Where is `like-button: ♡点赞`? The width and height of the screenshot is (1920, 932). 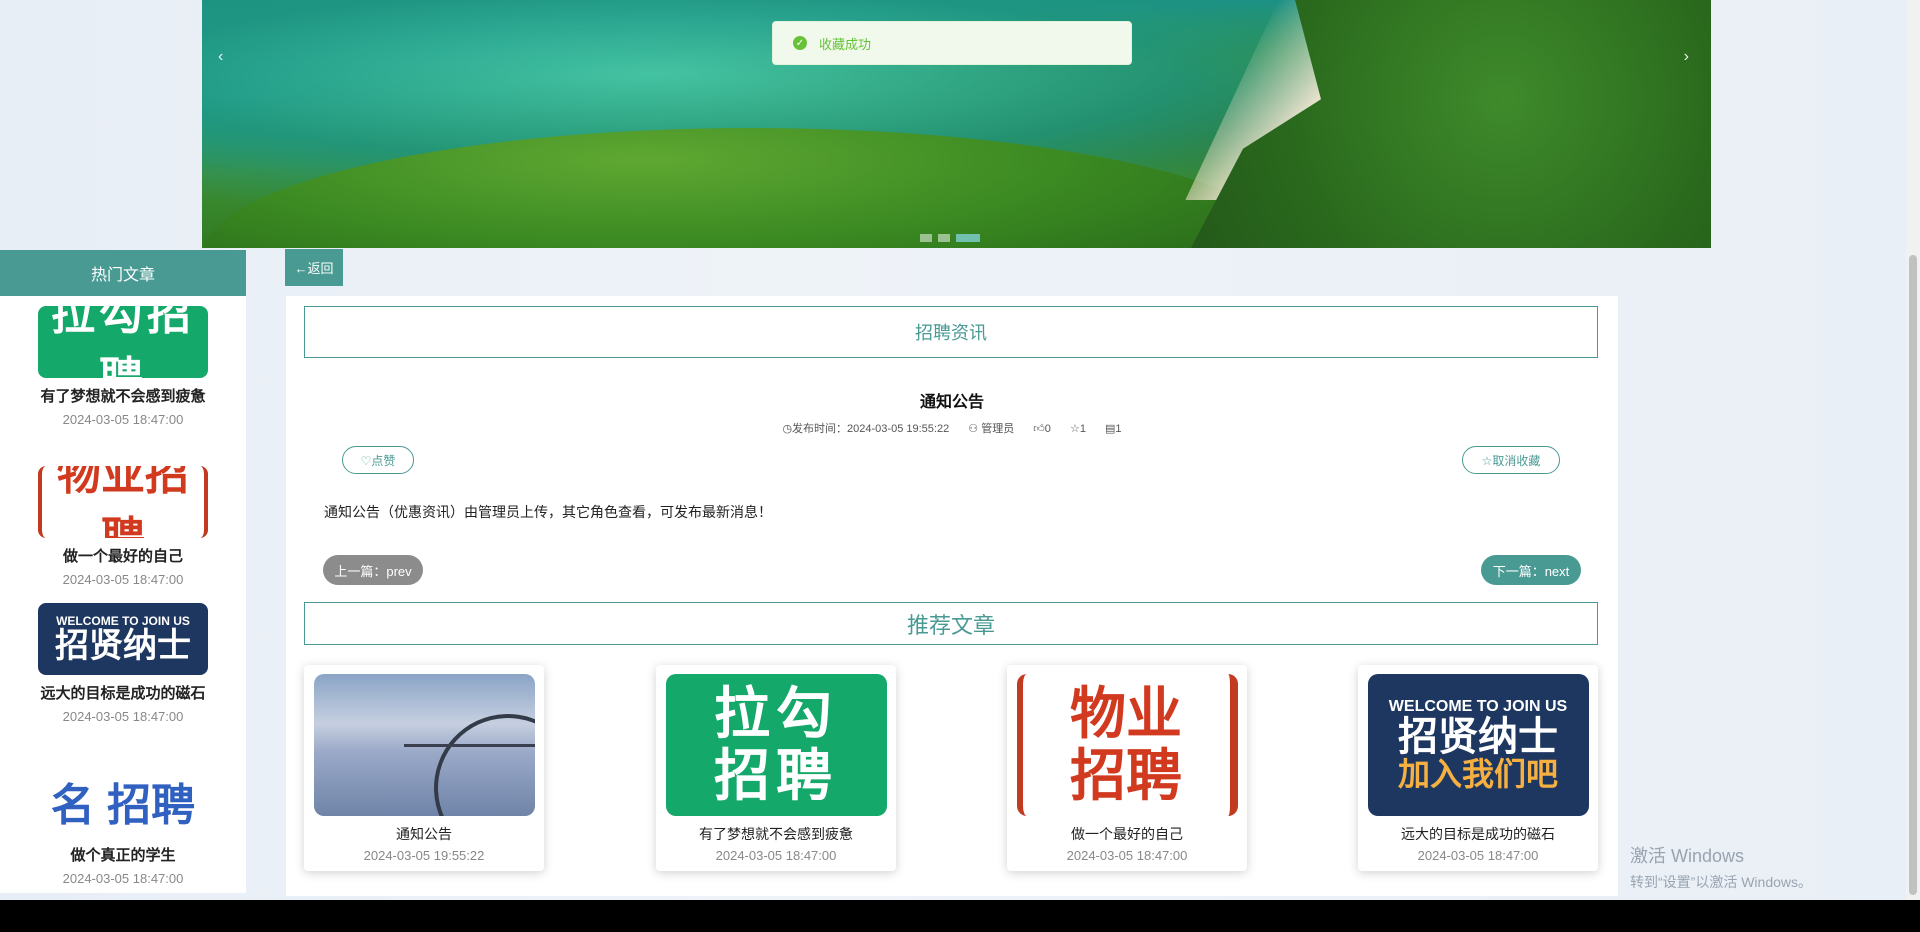
like-button: ♡点赞 is located at coordinates (378, 460).